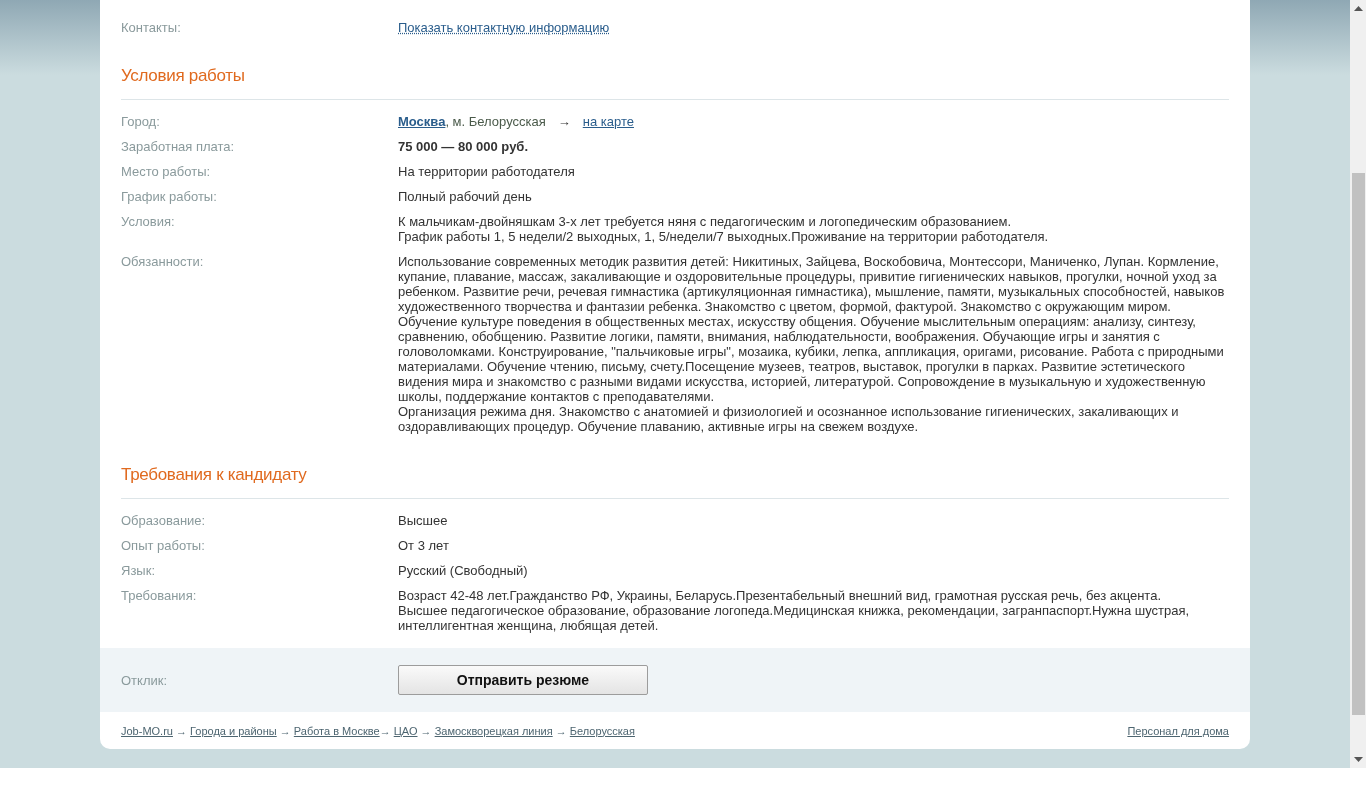 This screenshot has width=1366, height=800. I want to click on field-value: От 3 лет, so click(424, 545).